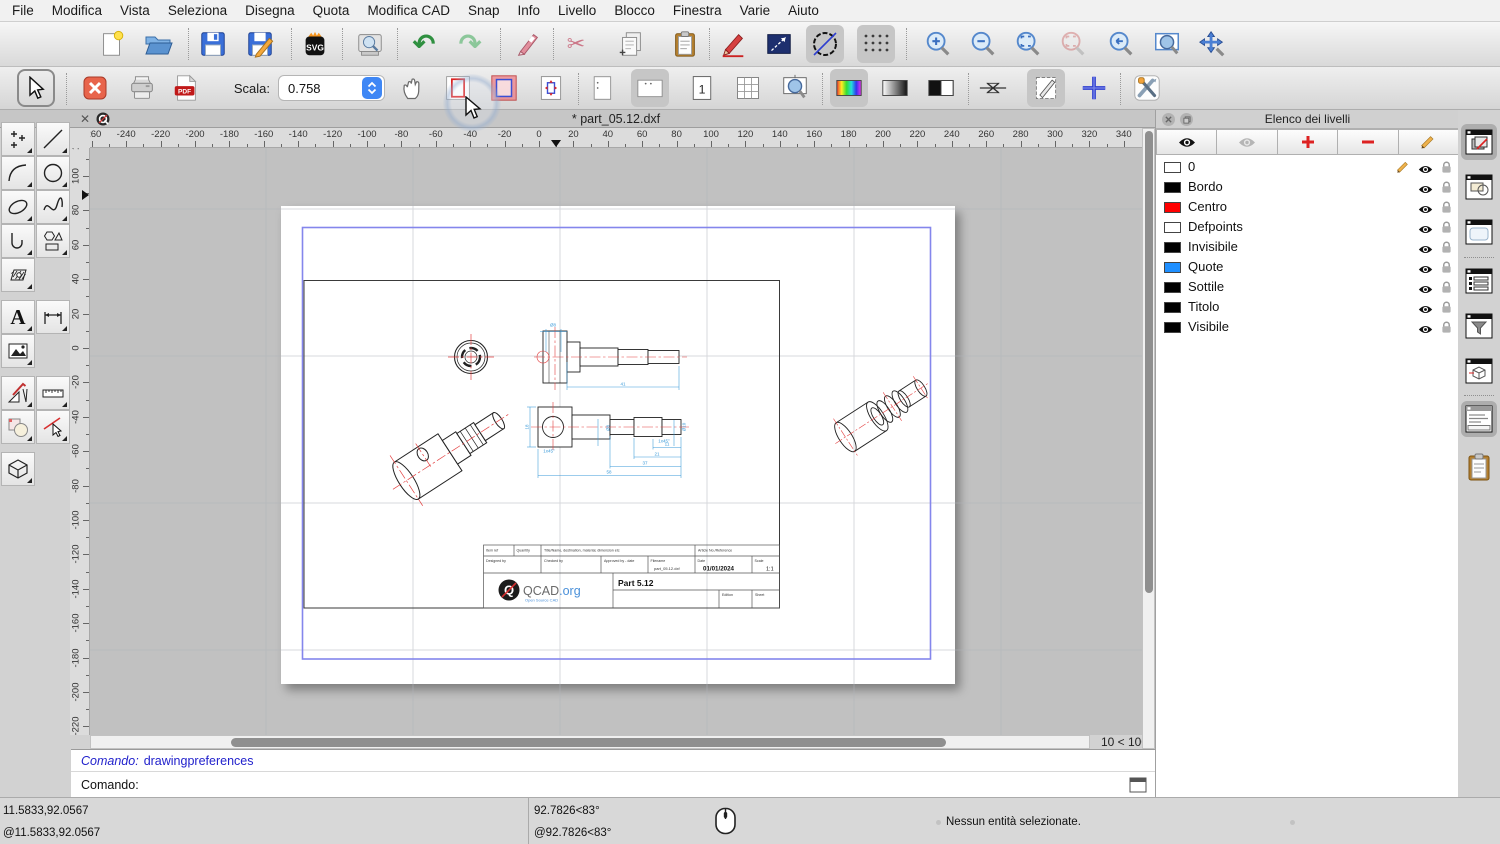 The height and width of the screenshot is (844, 1500). Describe the element at coordinates (1479, 467) in the screenshot. I see `clipboard-panel-toggle` at that location.